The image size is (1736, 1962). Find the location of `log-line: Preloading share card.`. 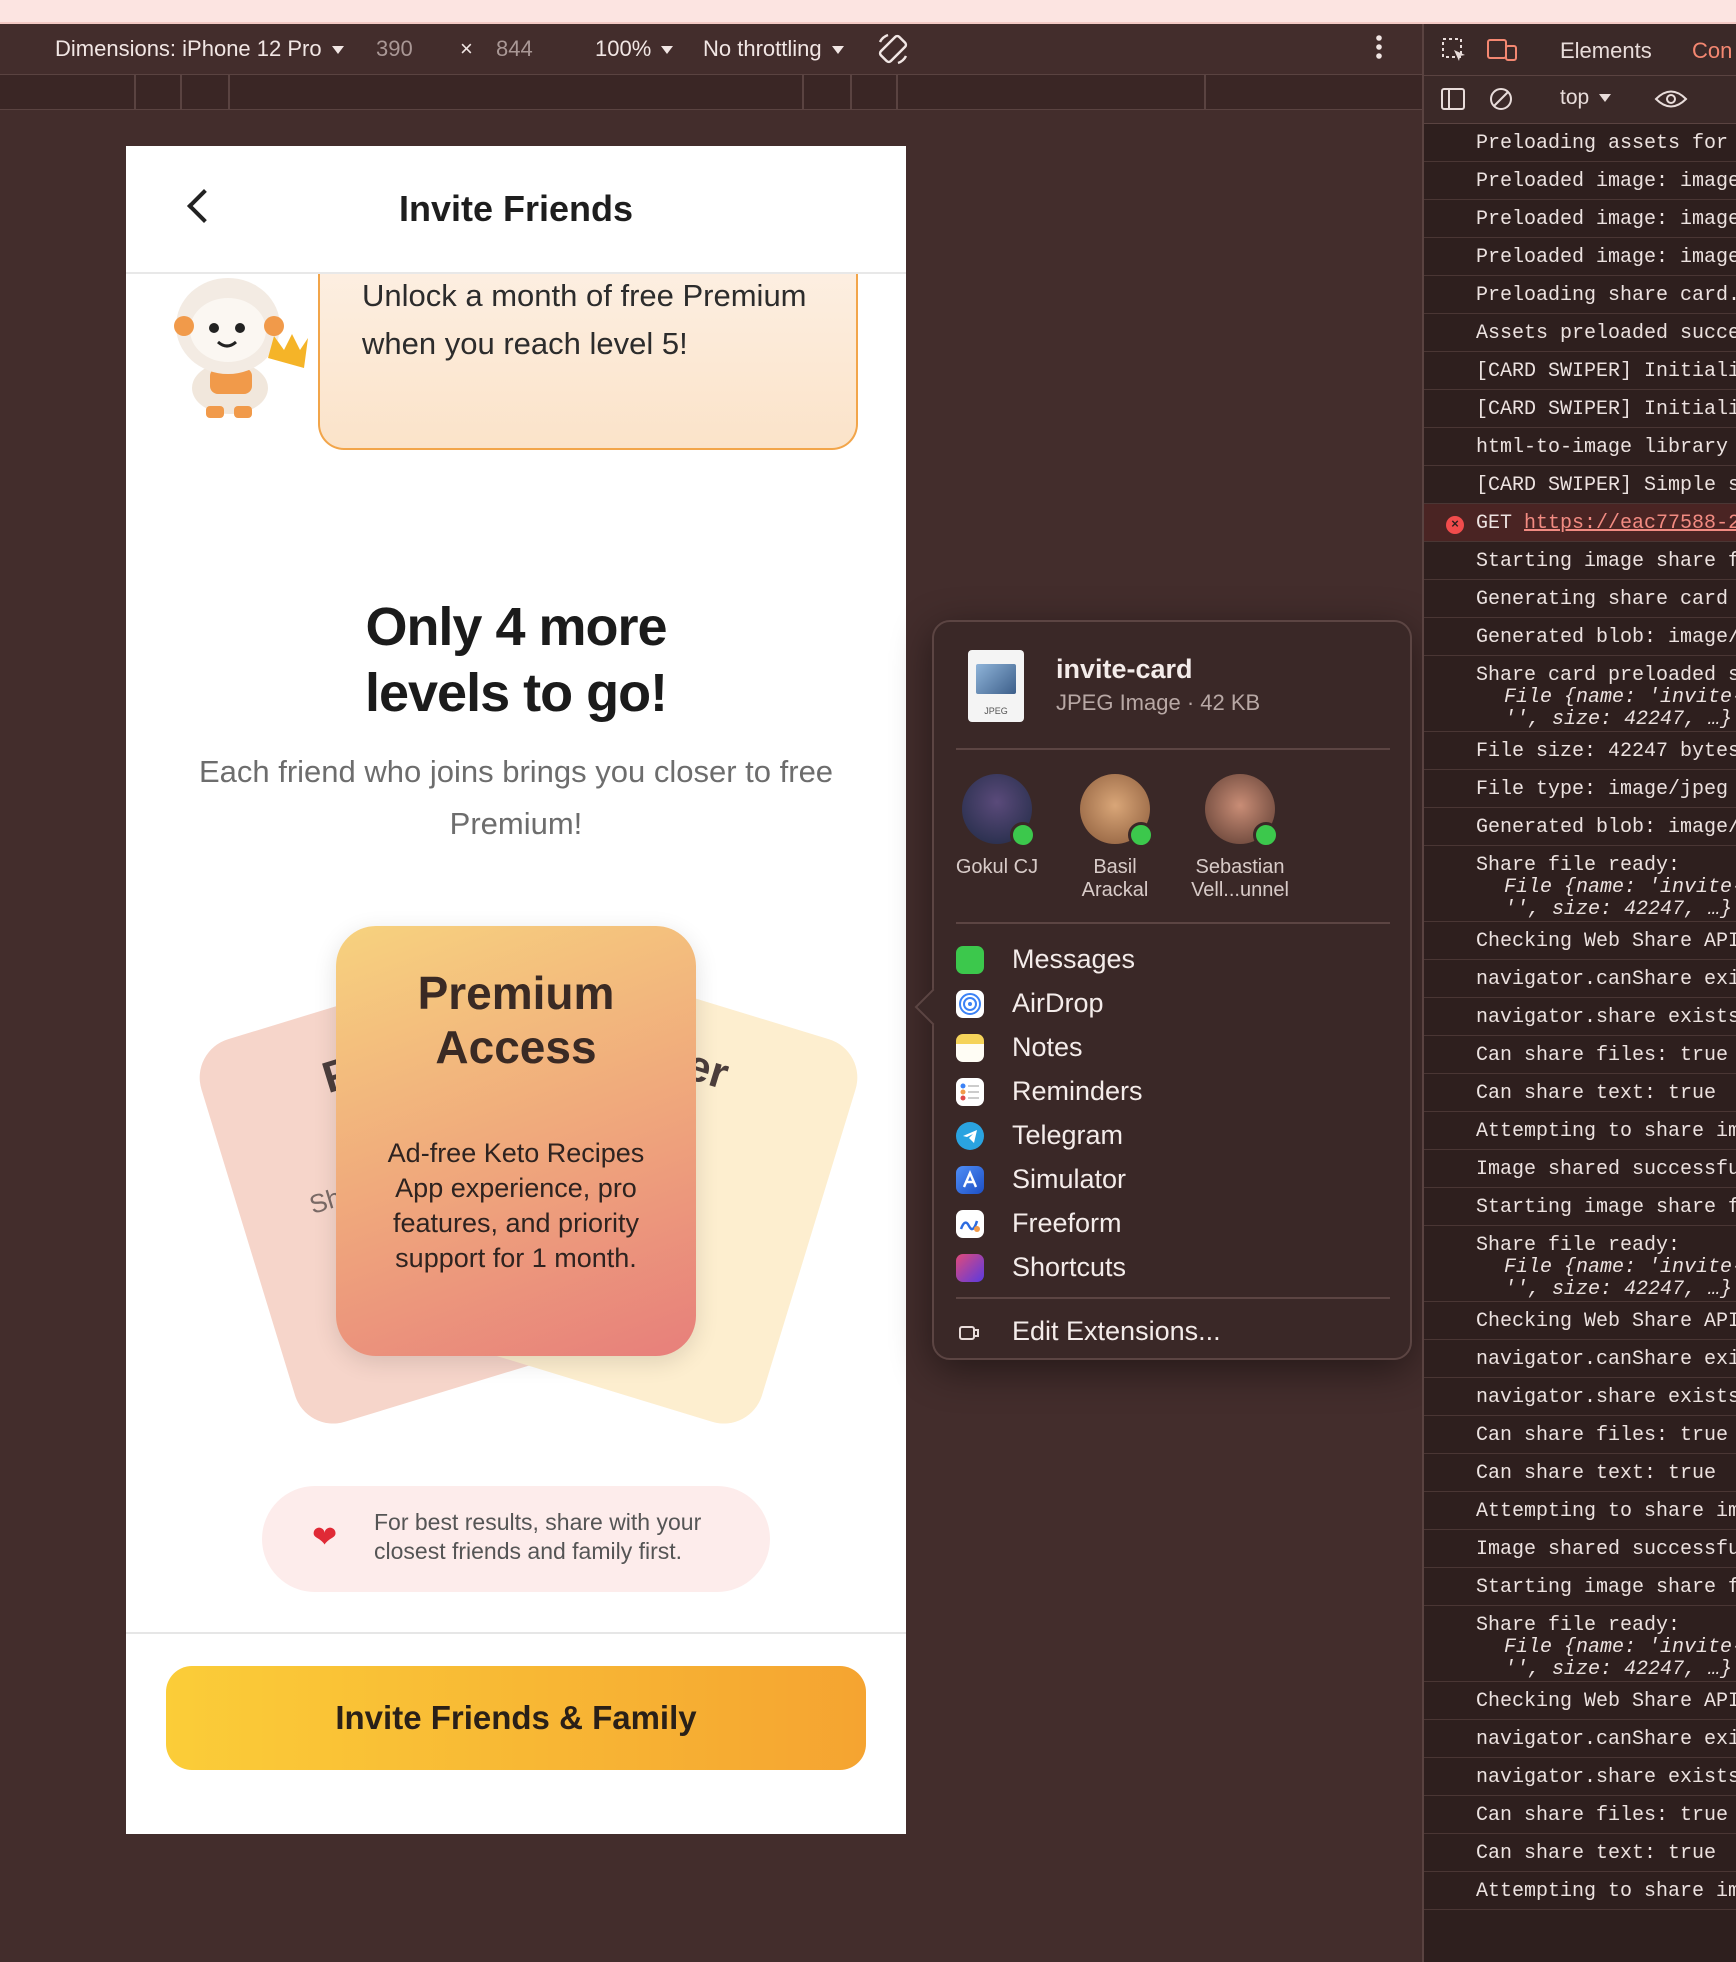

log-line: Preloading share card. is located at coordinates (1580, 295).